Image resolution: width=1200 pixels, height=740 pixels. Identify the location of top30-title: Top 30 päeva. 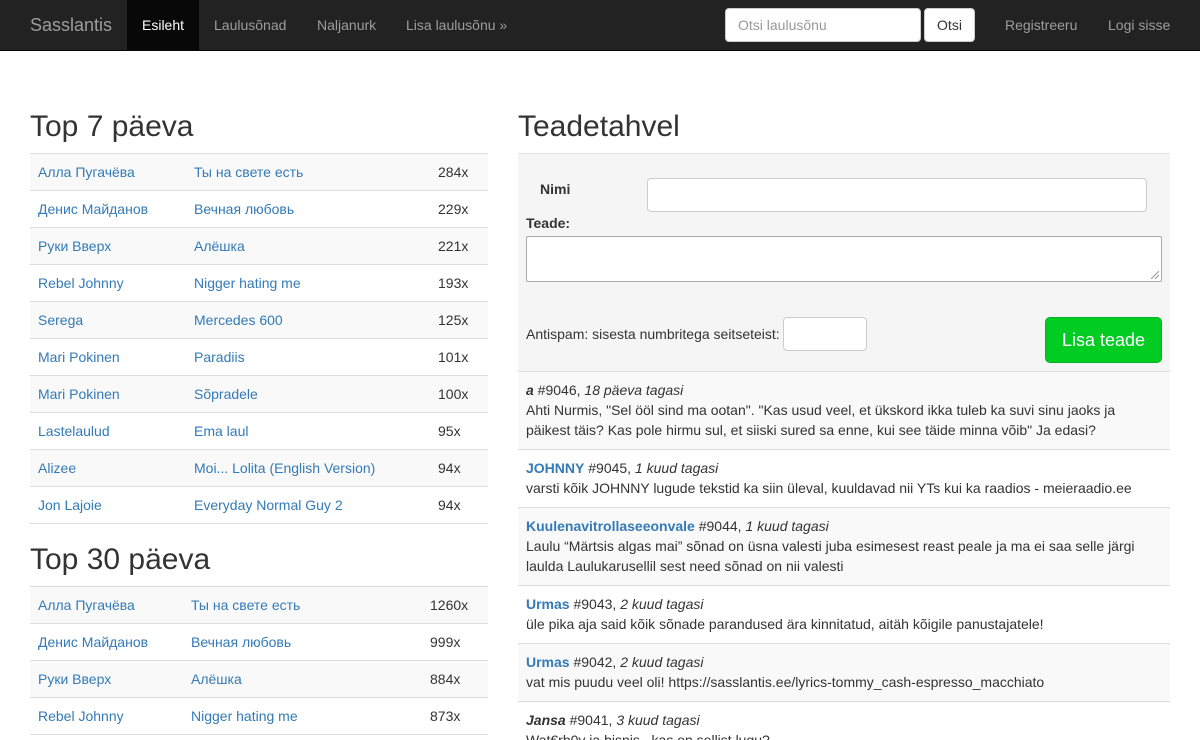
(120, 559).